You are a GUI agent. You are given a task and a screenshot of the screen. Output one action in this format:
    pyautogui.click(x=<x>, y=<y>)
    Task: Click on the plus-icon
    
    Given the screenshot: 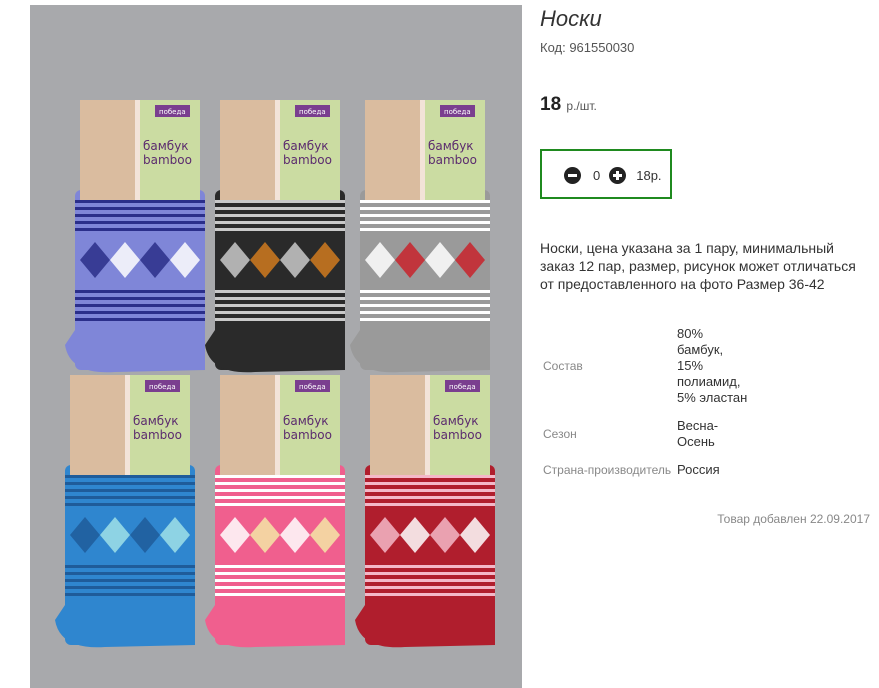 What is the action you would take?
    pyautogui.click(x=618, y=175)
    